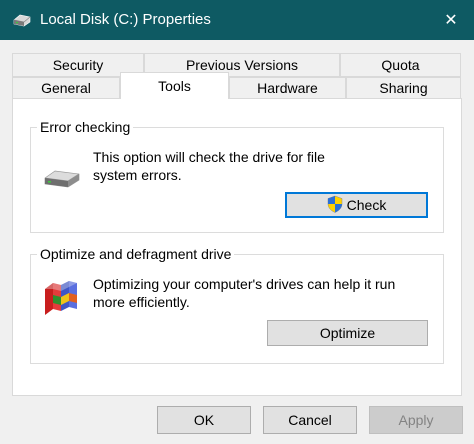 The width and height of the screenshot is (474, 444). I want to click on tab-sharing: Sharing, so click(403, 88).